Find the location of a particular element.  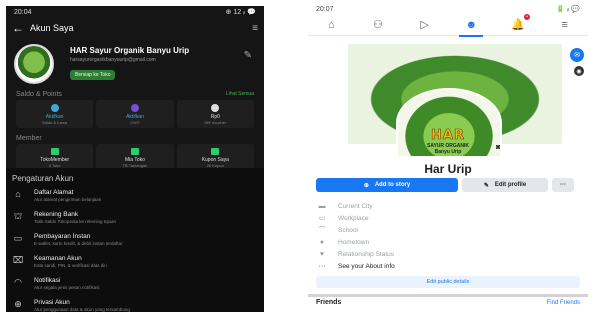

settings-item-sub: Atur alamat pengiriman belanjaan is located at coordinates (68, 199).